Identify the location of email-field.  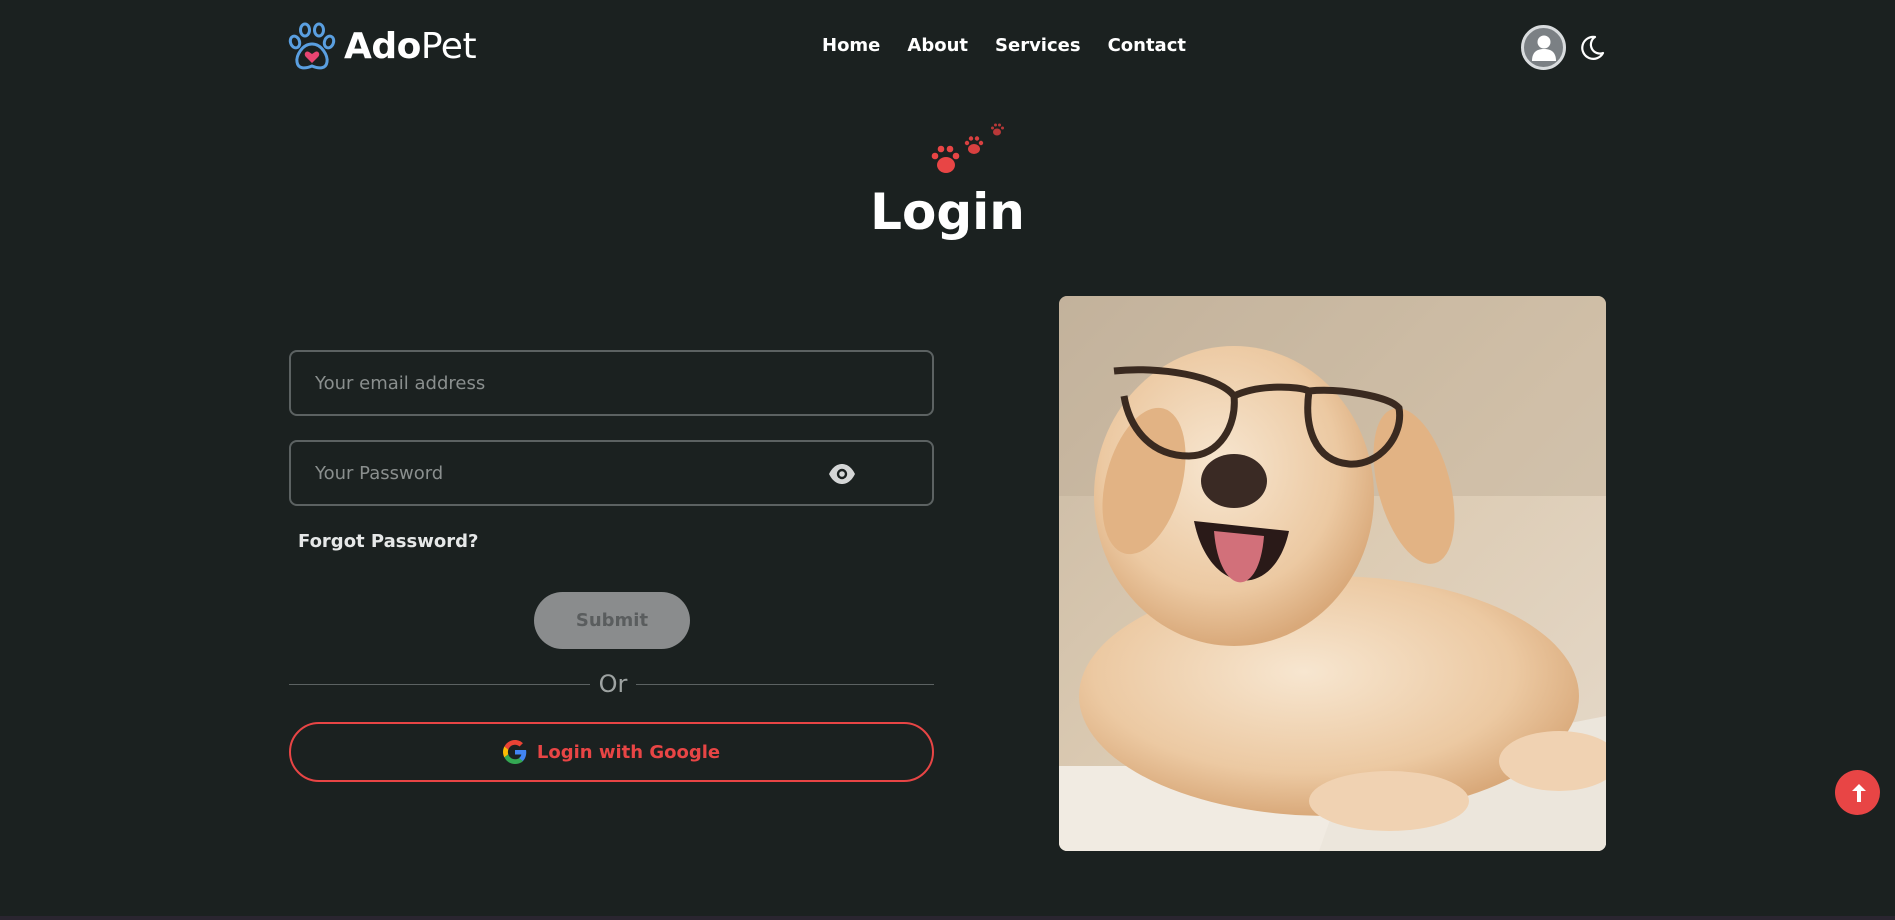
(611, 383).